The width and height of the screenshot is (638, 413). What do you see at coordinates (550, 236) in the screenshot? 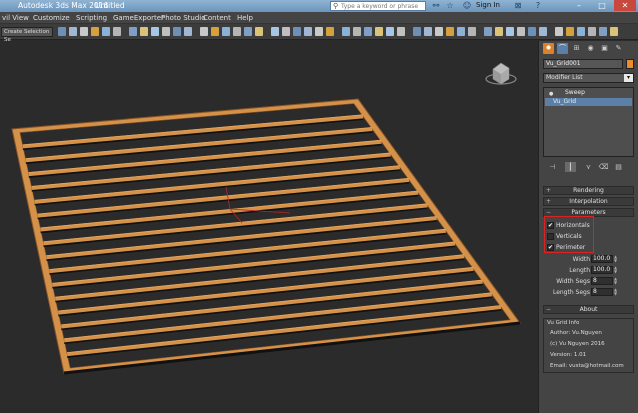
I see `checkbox-unchecked` at bounding box center [550, 236].